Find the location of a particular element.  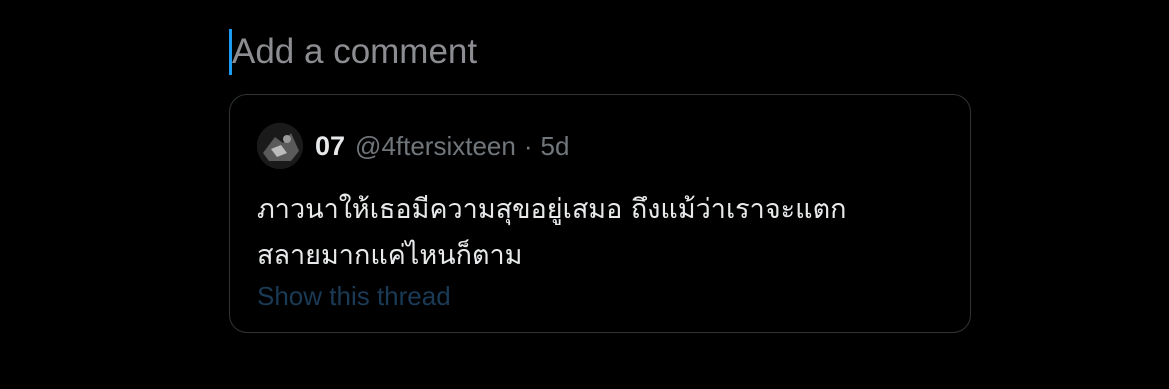

quoted-tweet-header: 07 @4ftersixteen · 5d is located at coordinates (413, 146).